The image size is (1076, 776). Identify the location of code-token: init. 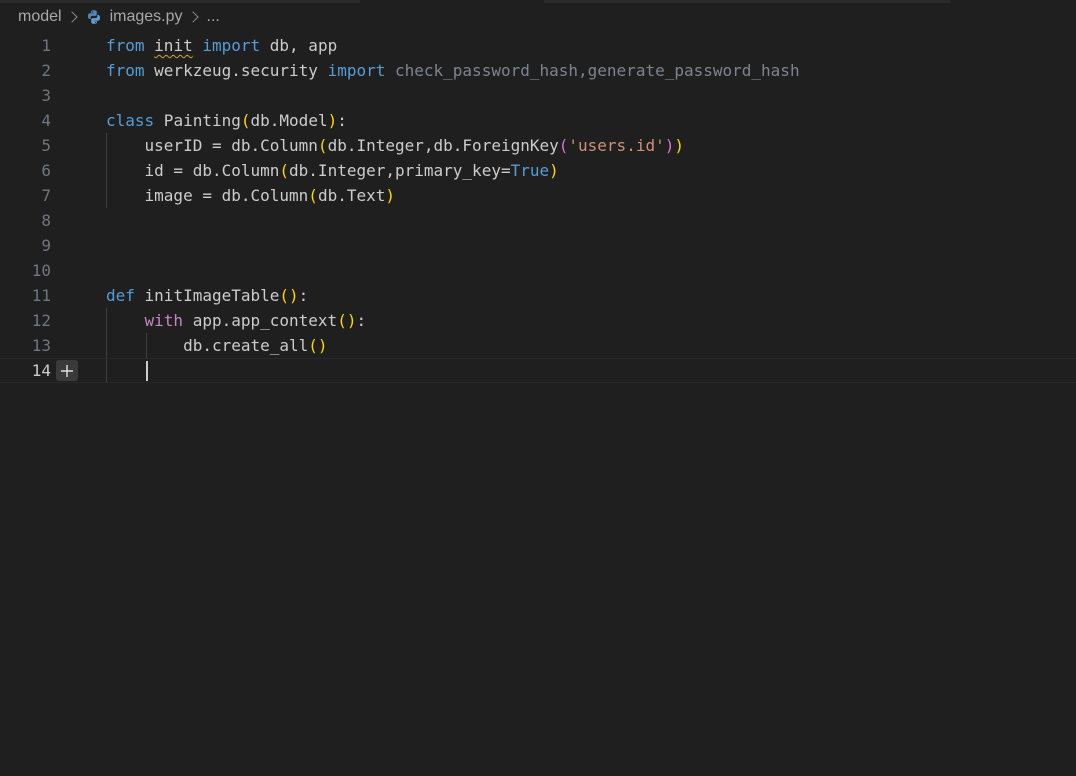
(173, 45).